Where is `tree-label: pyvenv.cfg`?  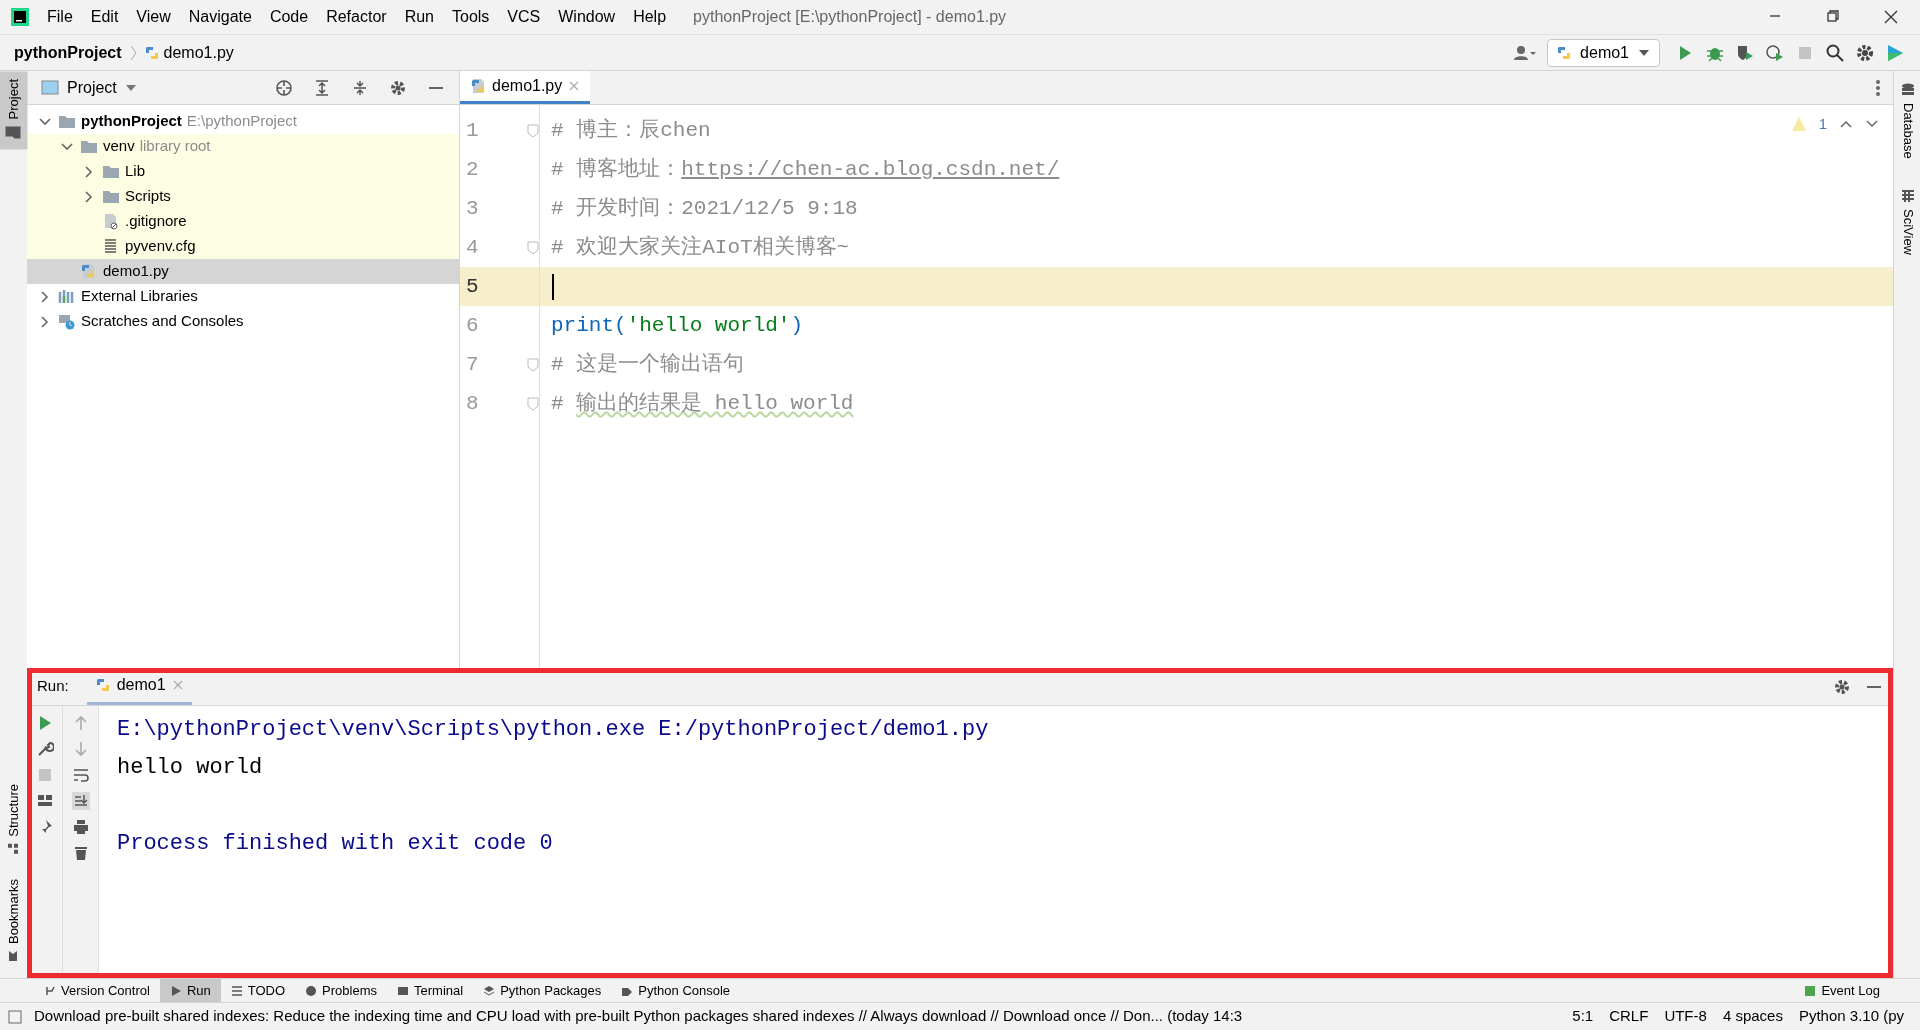
tree-label: pyvenv.cfg is located at coordinates (160, 246).